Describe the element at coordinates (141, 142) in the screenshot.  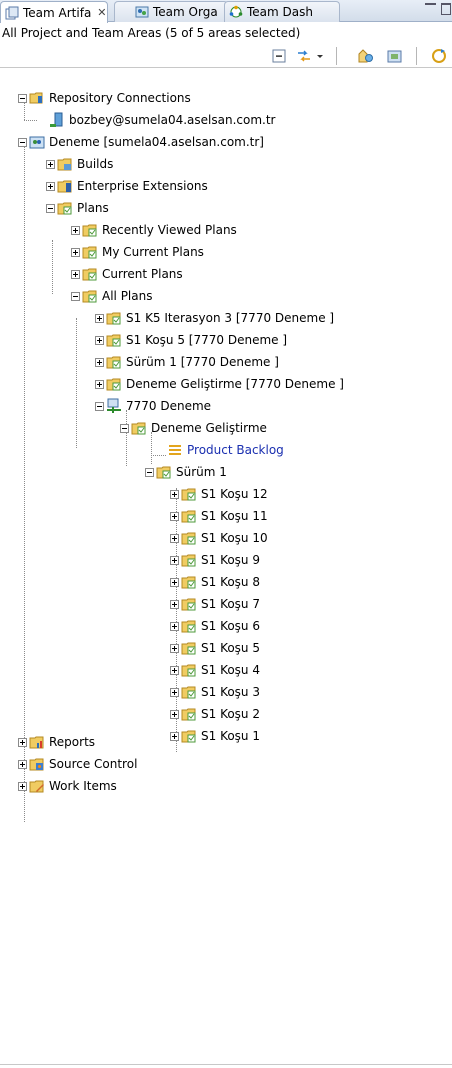
I see `tree-node-project-area: Deneme [sumela04.aselsan.com.tr]` at that location.